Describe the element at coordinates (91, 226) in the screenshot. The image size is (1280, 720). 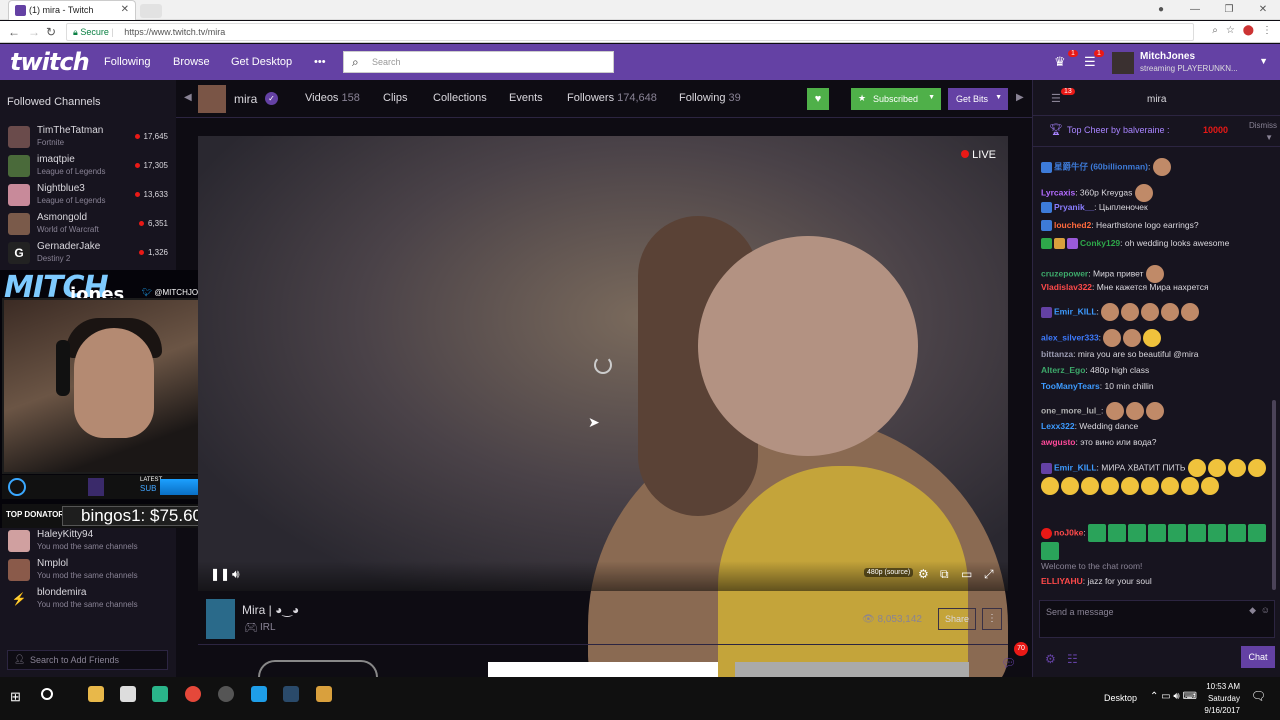
I see `followed-channel-item: Asmongold World of Warcraft 6,351` at that location.